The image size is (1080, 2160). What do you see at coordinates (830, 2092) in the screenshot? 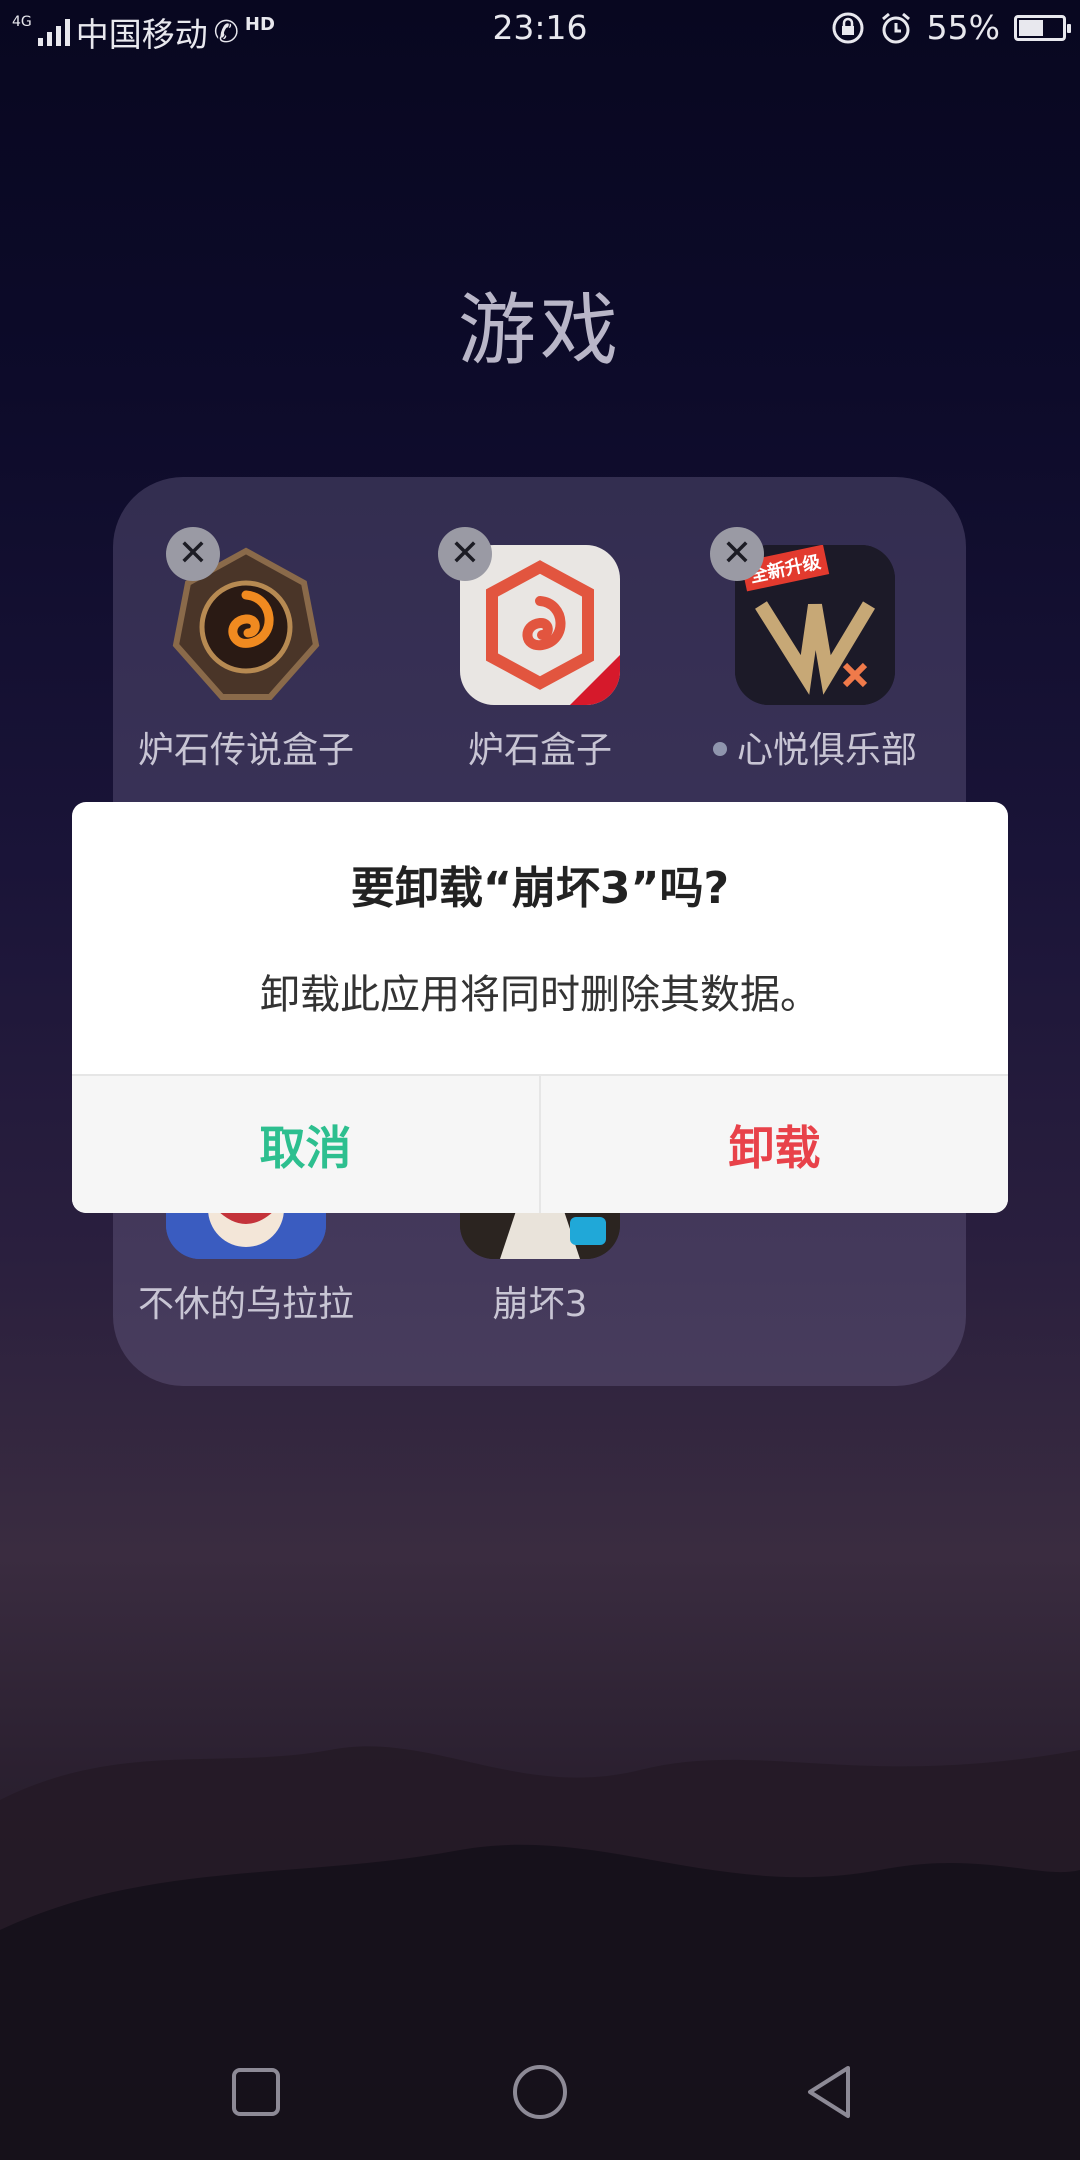
I see `back-icon` at bounding box center [830, 2092].